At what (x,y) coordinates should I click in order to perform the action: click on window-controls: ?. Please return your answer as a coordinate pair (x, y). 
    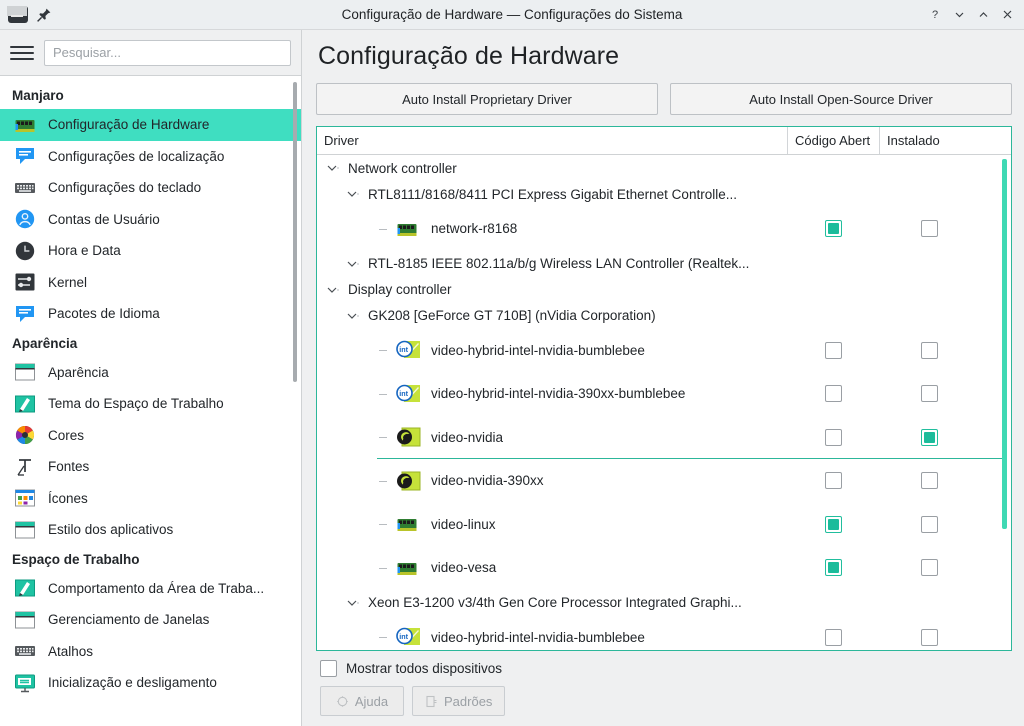
    Looking at the image, I should click on (974, 15).